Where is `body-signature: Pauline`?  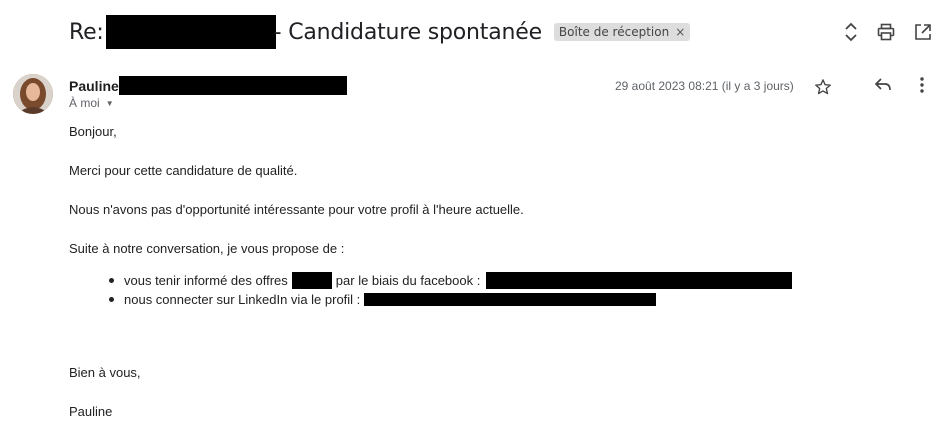 body-signature: Pauline is located at coordinates (91, 411).